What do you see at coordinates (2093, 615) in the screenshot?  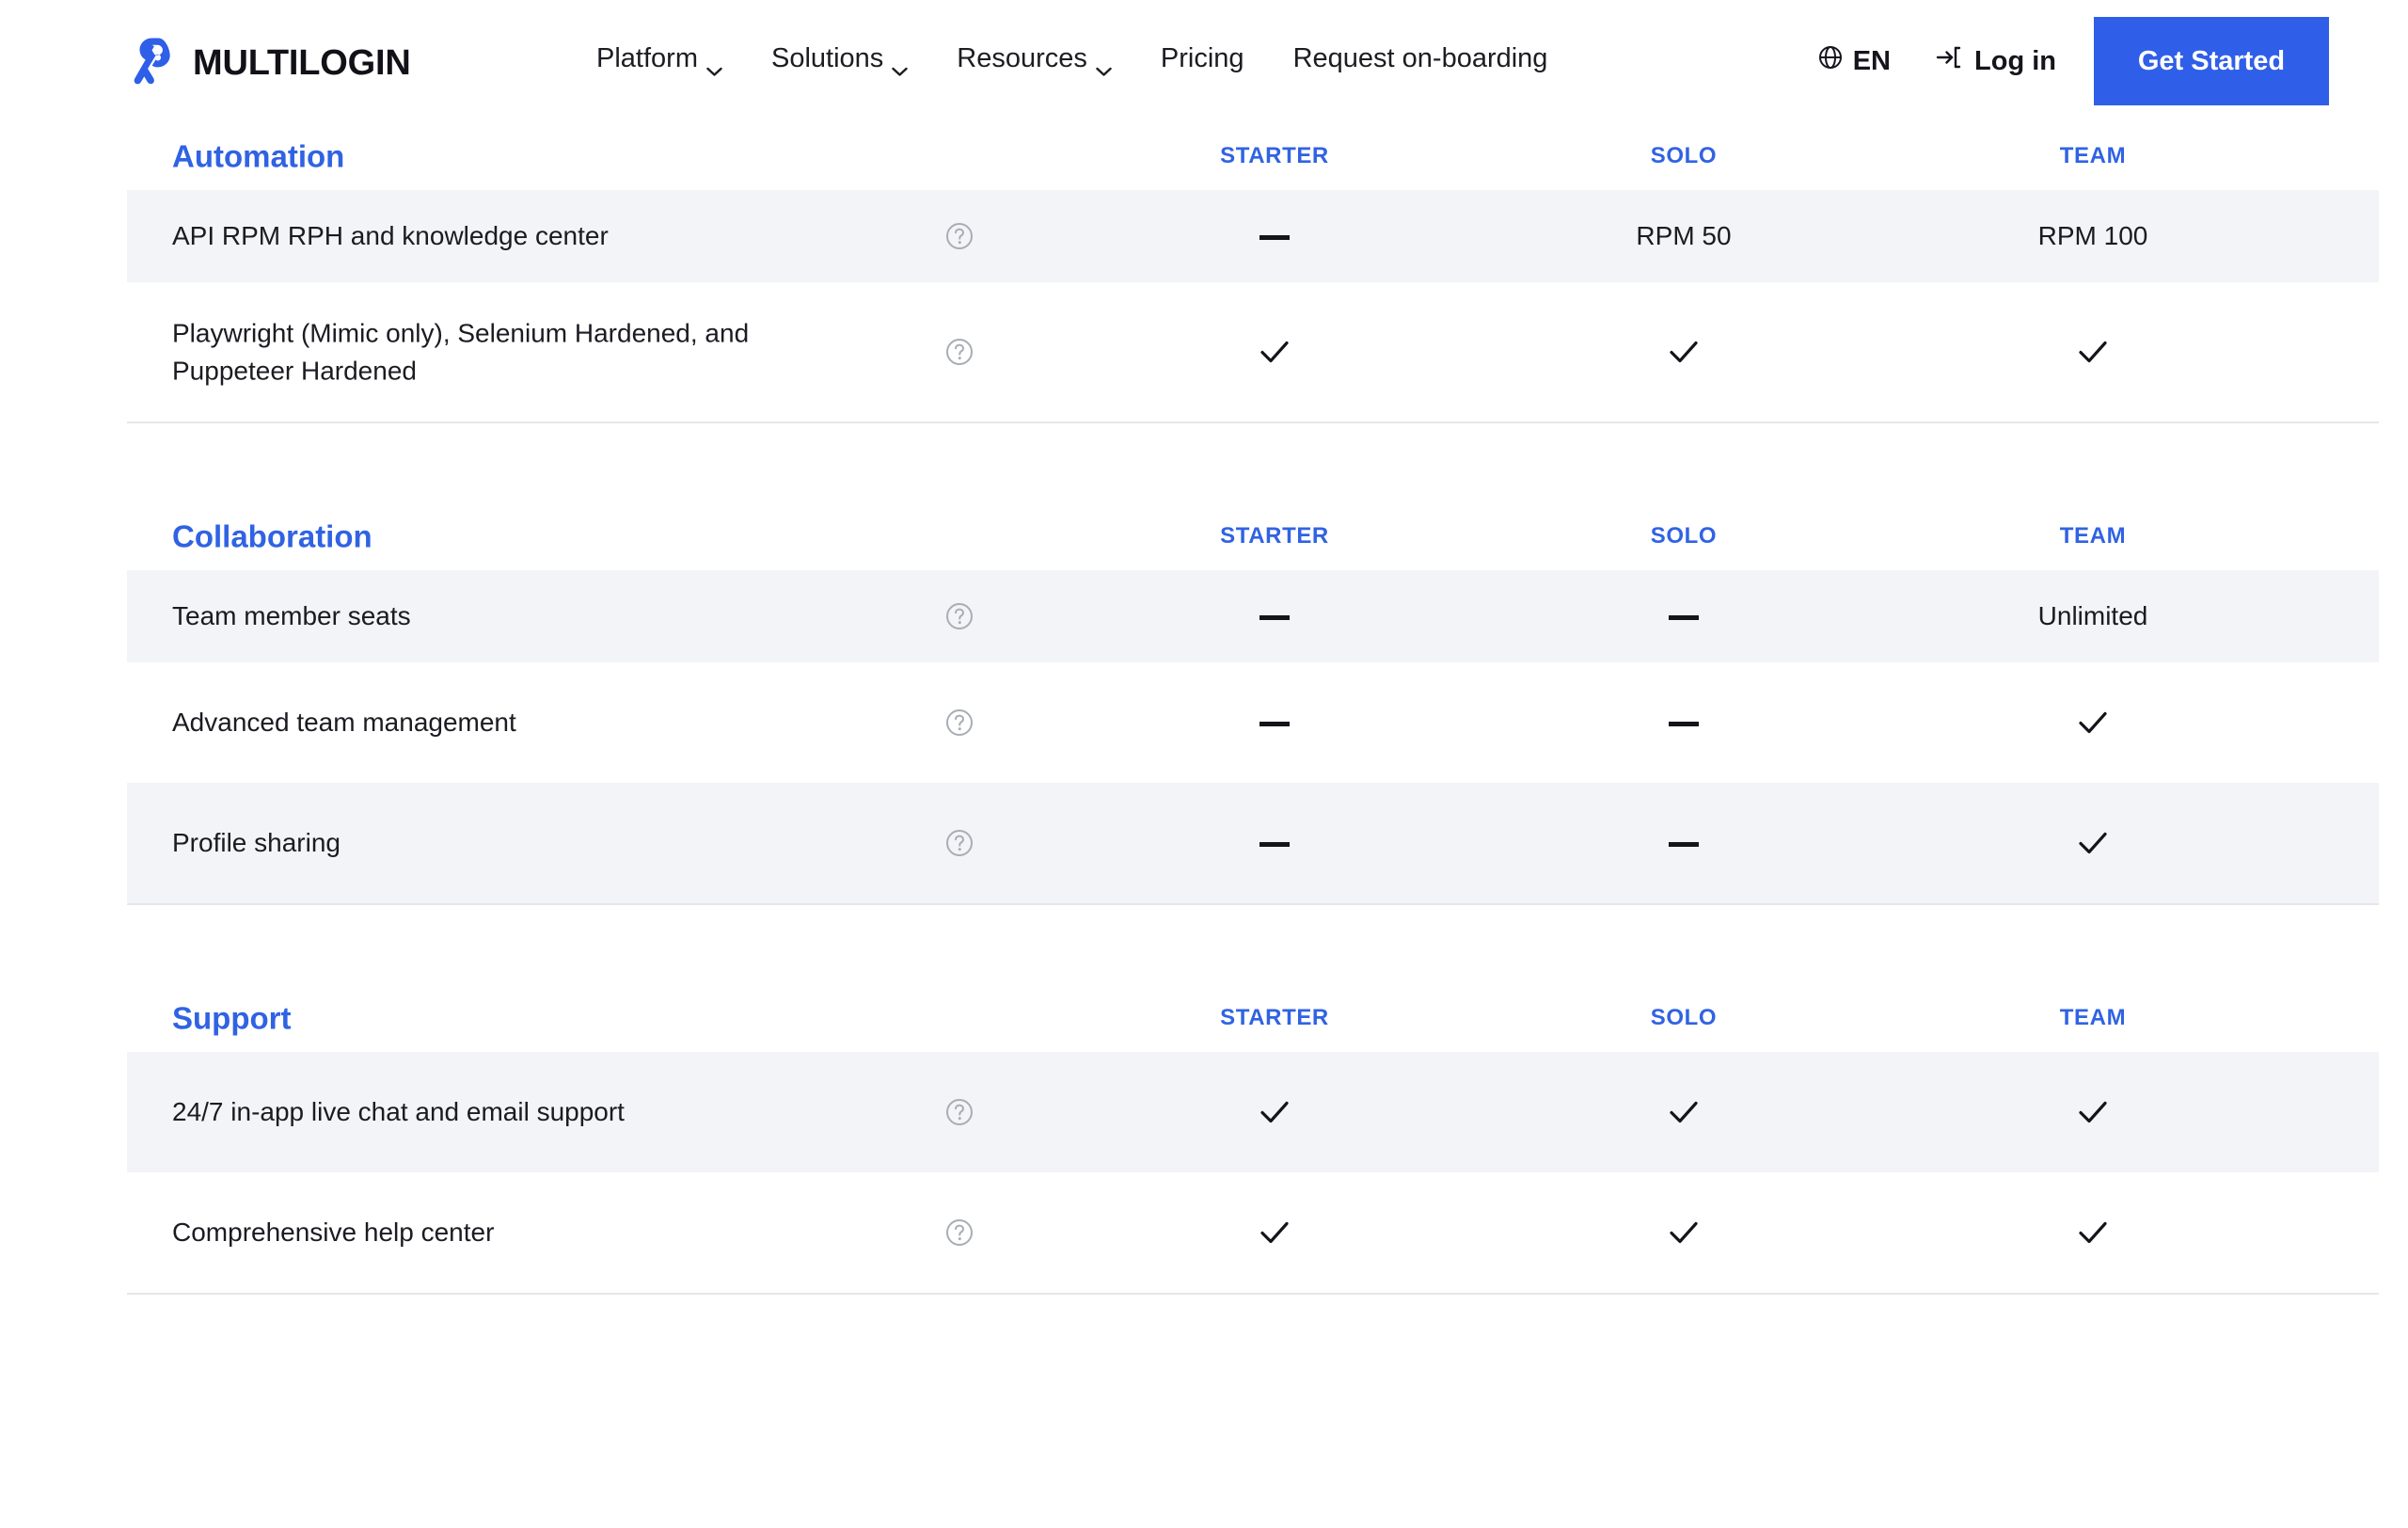 I see `plan-value-cell: Unlimited` at bounding box center [2093, 615].